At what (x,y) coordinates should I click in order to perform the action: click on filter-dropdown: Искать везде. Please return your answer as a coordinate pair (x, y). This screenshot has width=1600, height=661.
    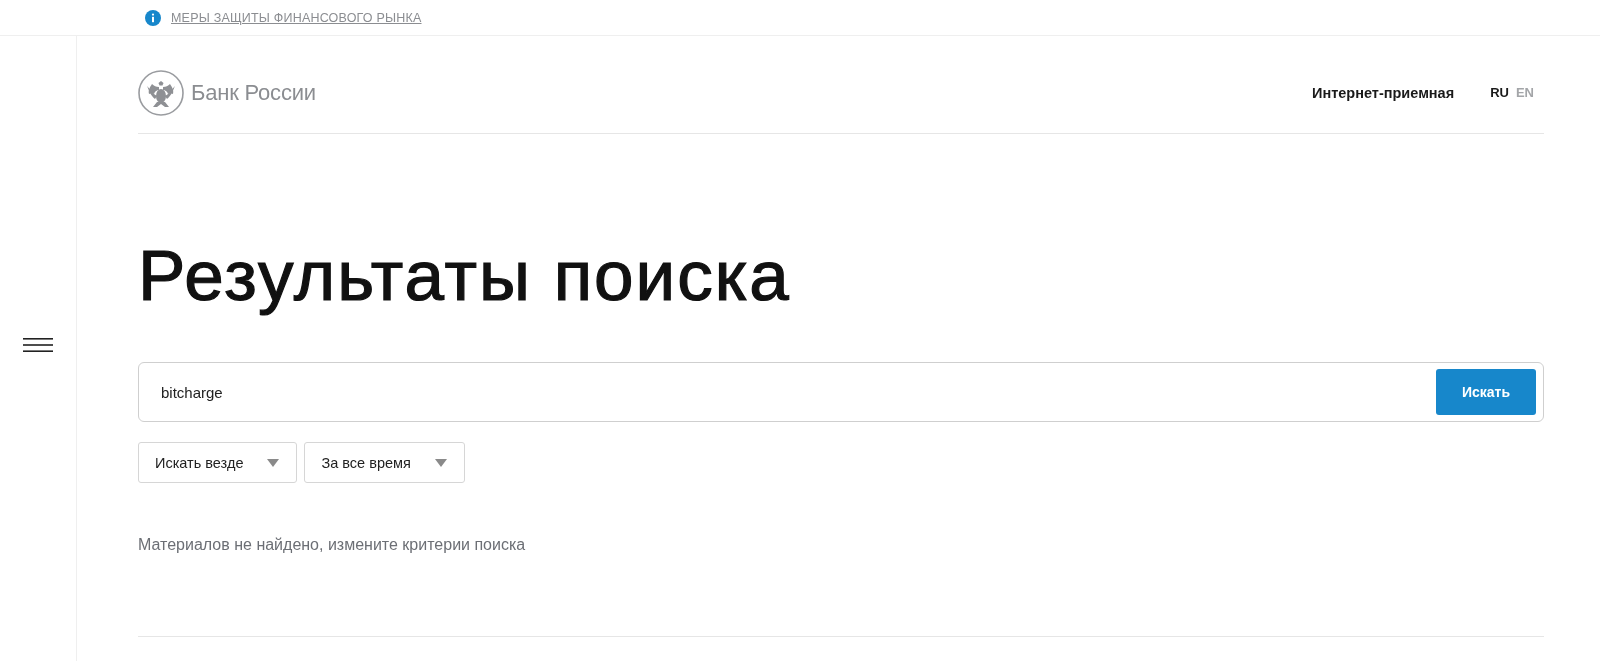
    Looking at the image, I should click on (218, 462).